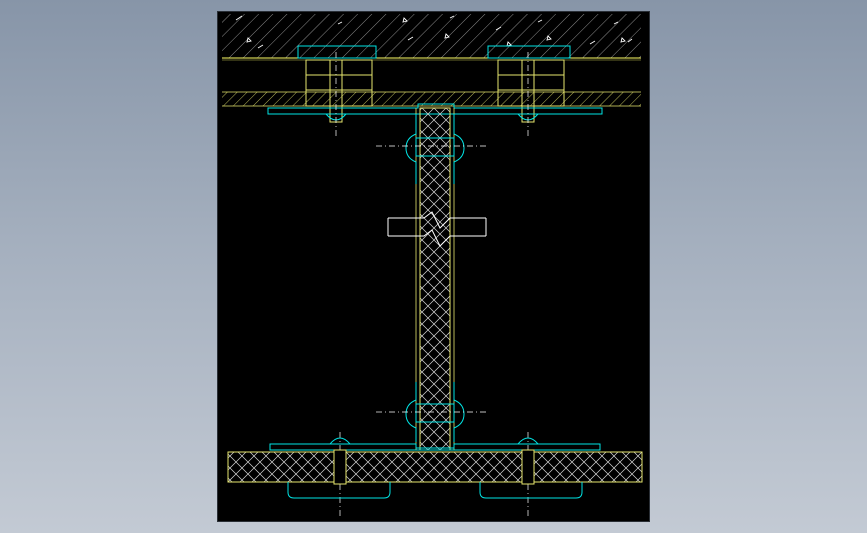 Image resolution: width=867 pixels, height=533 pixels. What do you see at coordinates (340, 467) in the screenshot?
I see `bottom-left-bolt` at bounding box center [340, 467].